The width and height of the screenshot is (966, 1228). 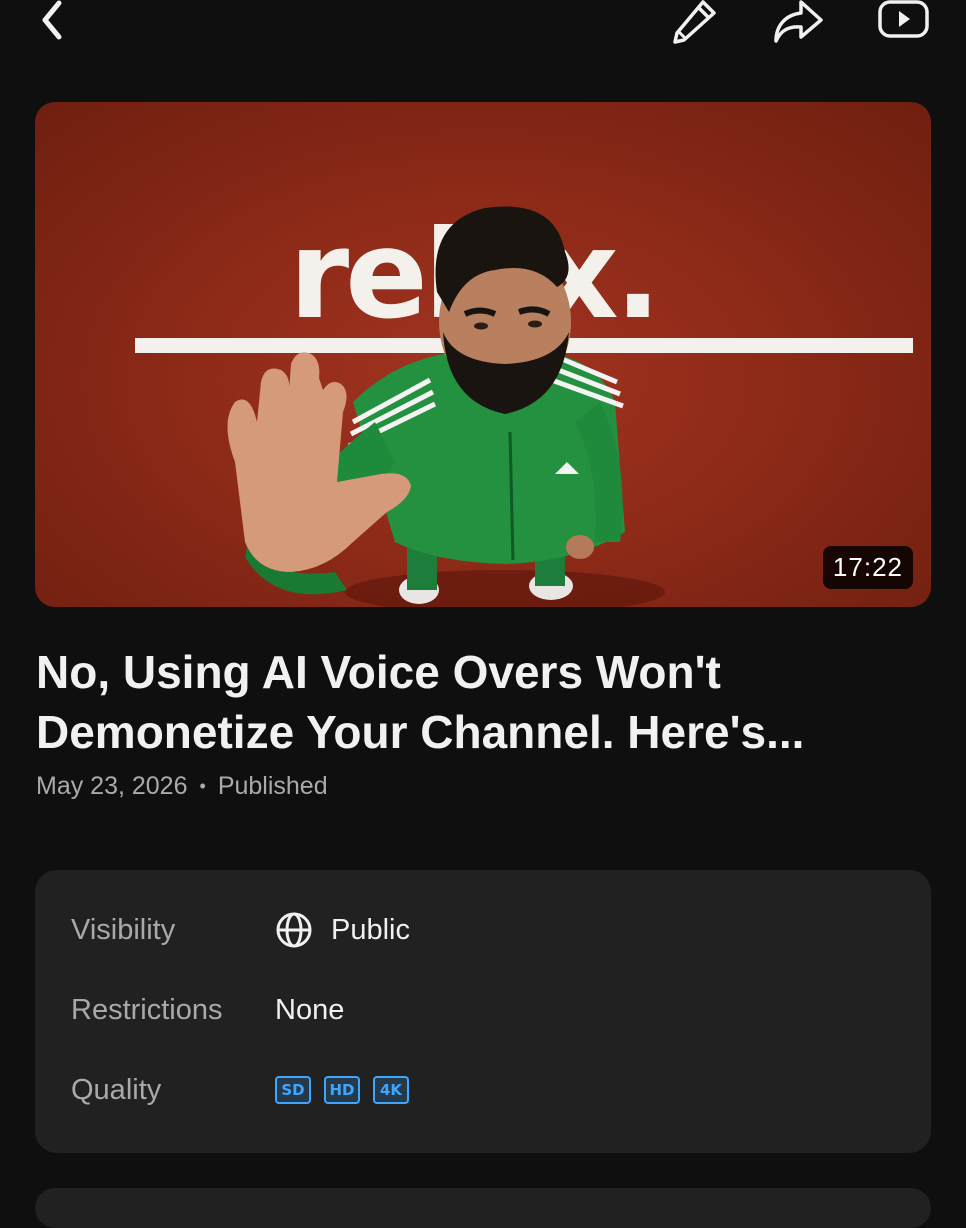 I want to click on quality-badges: SD HD 4K, so click(x=348, y=1090).